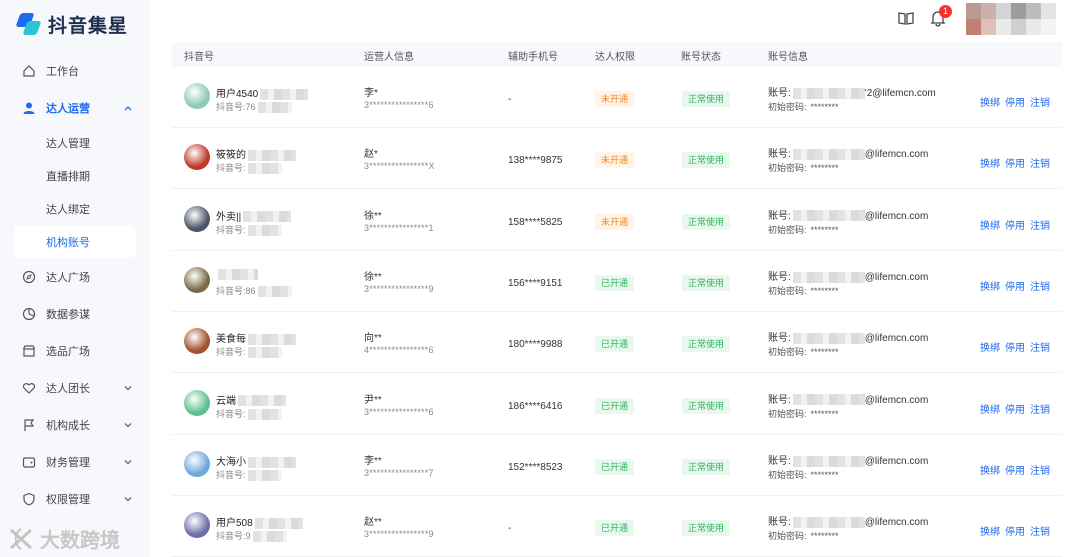  What do you see at coordinates (615, 221) in the screenshot?
I see `permission-badge: 未开通` at bounding box center [615, 221].